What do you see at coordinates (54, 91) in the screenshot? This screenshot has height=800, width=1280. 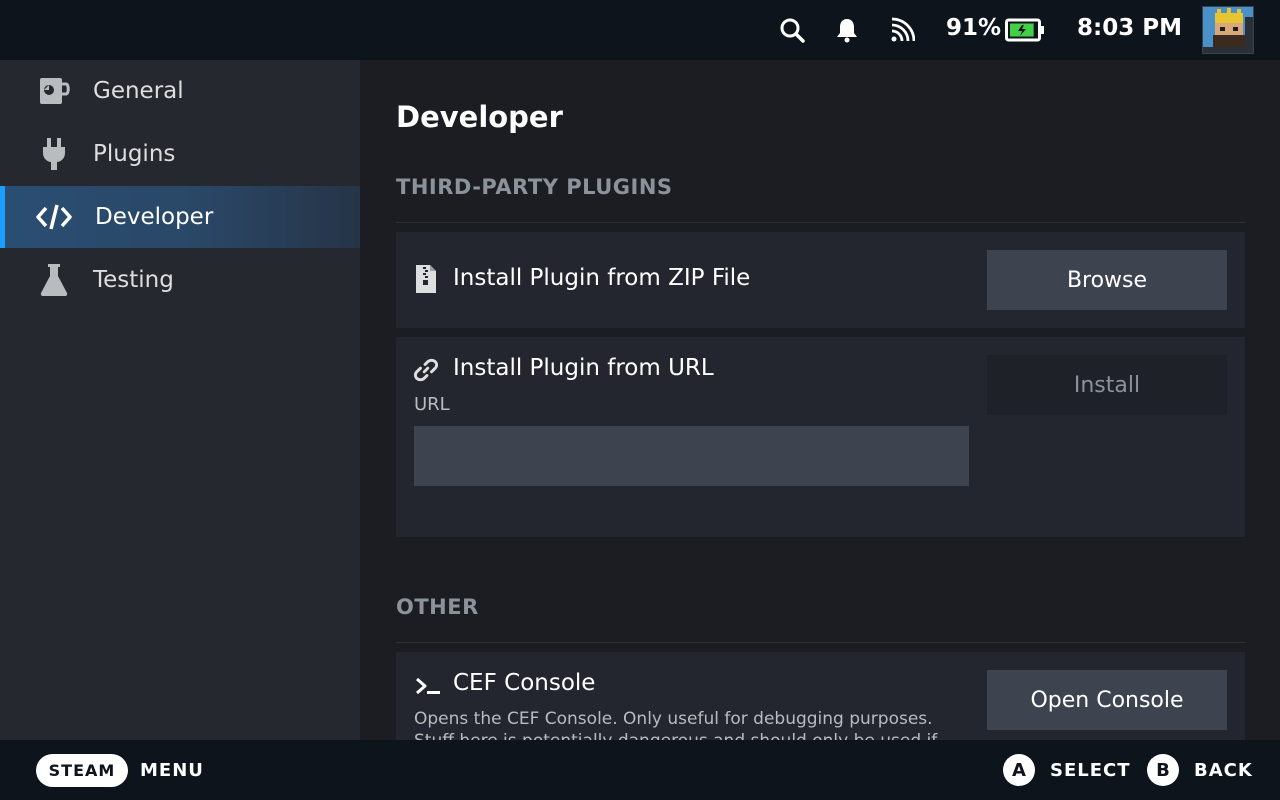 I see `mug-icon` at bounding box center [54, 91].